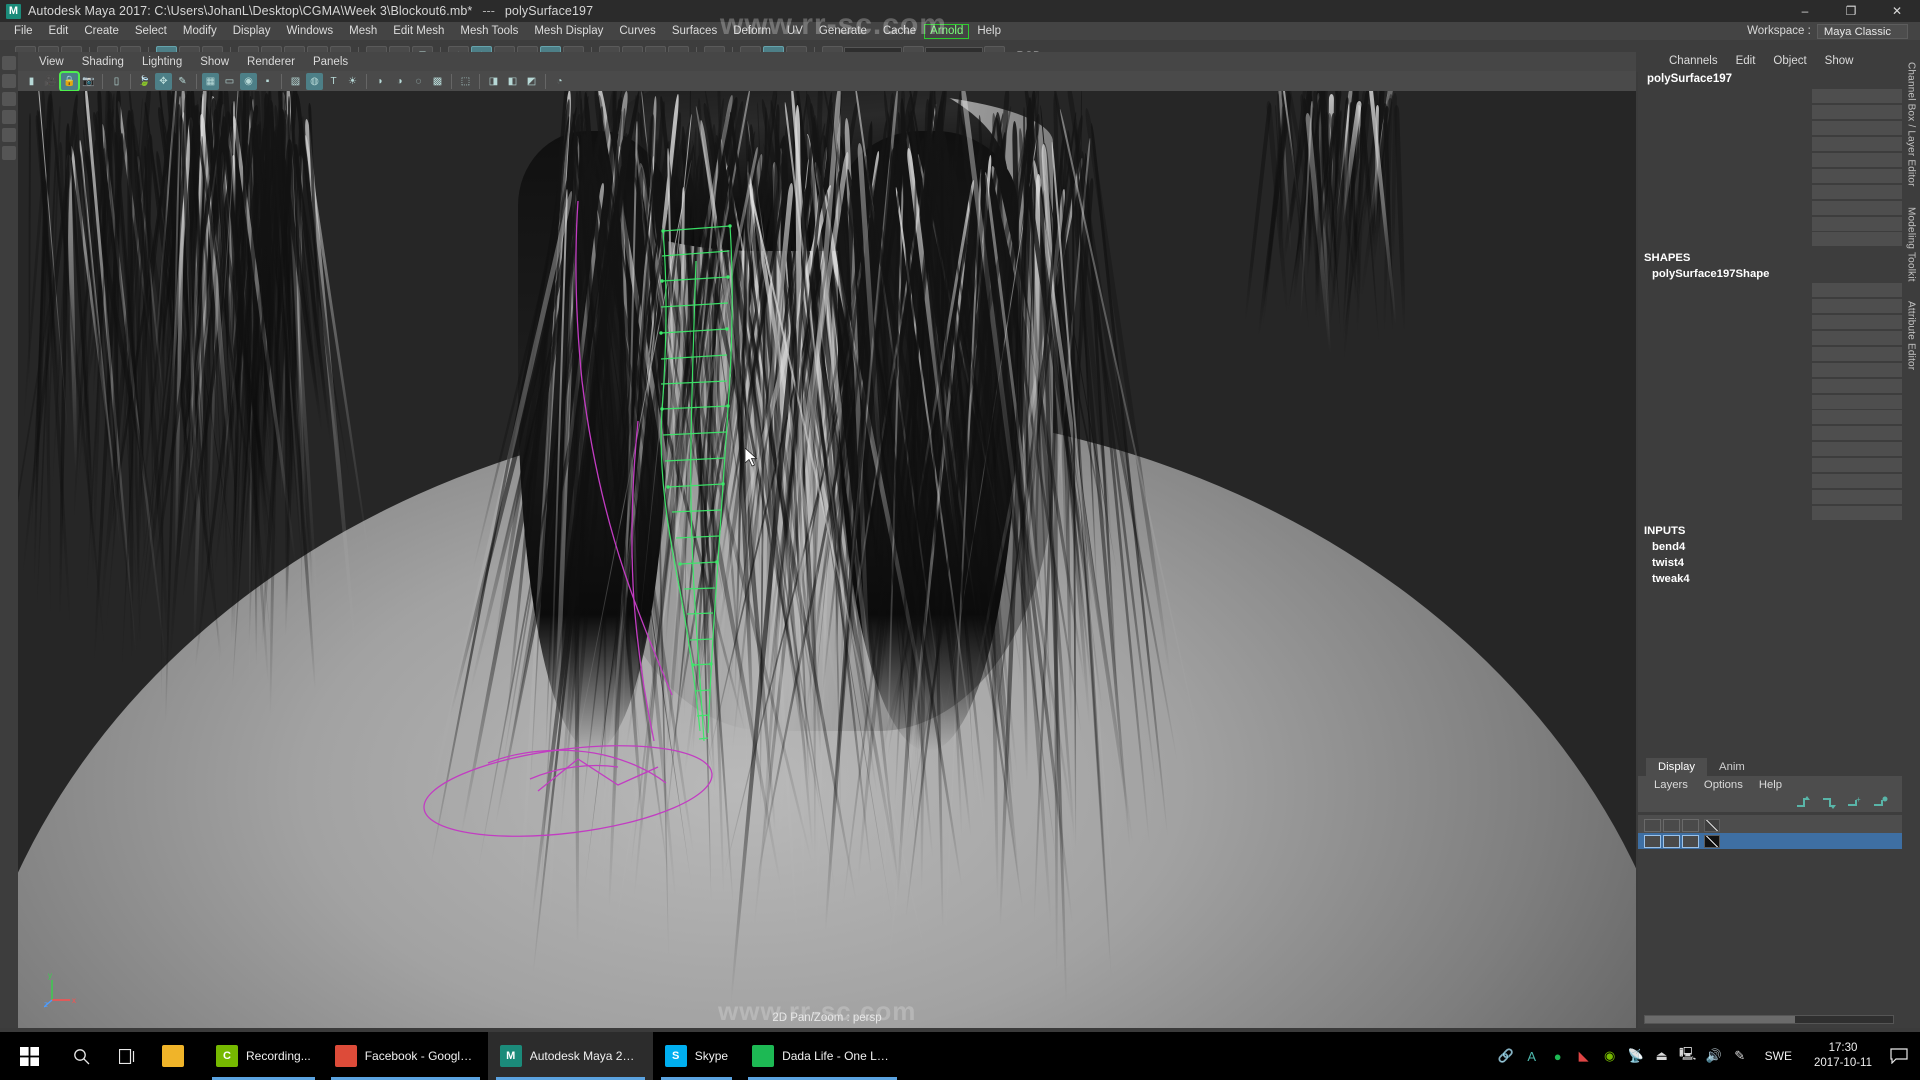 The height and width of the screenshot is (1080, 1920). What do you see at coordinates (559, 81) in the screenshot?
I see `viewport-exposure-icon: ◔` at bounding box center [559, 81].